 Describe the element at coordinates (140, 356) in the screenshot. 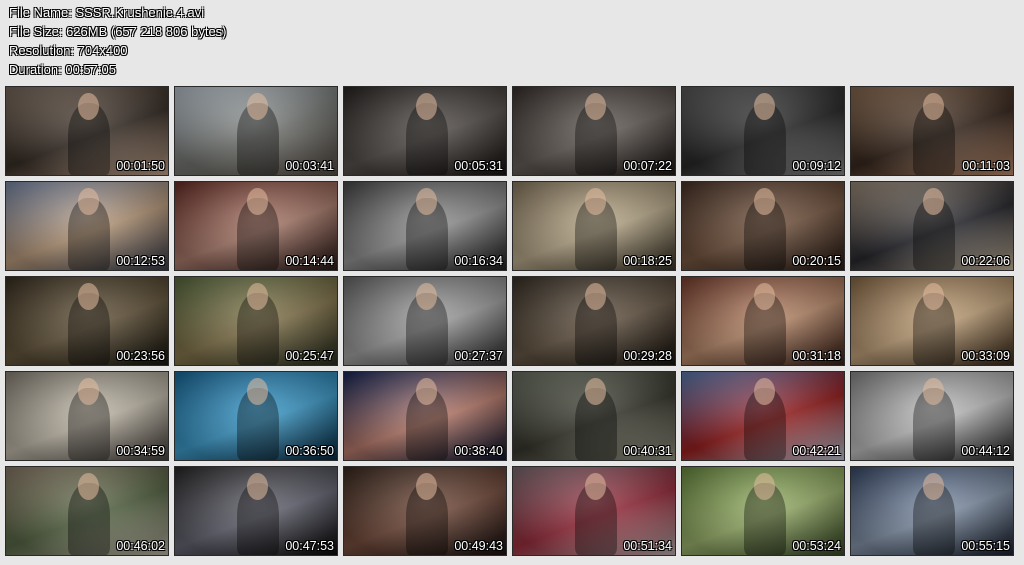

I see `timestamp-label: 00:23:56` at that location.